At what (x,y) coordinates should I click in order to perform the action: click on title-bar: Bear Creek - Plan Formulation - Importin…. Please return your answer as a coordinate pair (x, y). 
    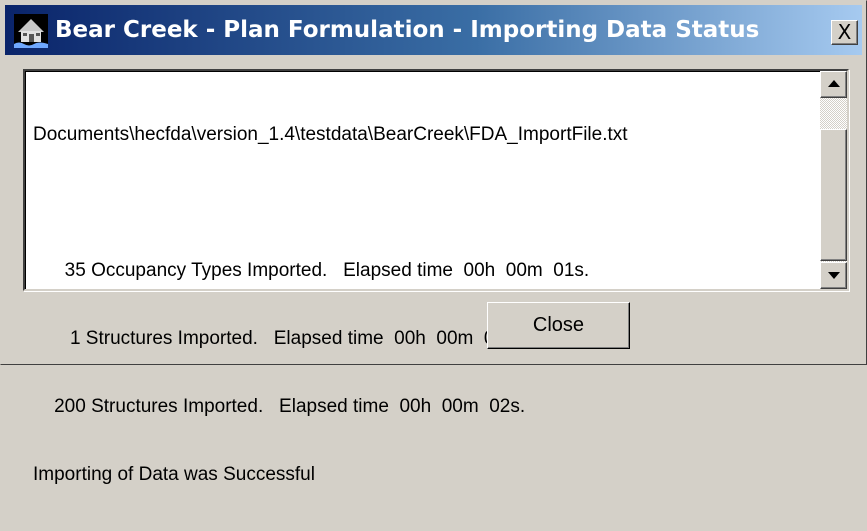
    Looking at the image, I should click on (433, 30).